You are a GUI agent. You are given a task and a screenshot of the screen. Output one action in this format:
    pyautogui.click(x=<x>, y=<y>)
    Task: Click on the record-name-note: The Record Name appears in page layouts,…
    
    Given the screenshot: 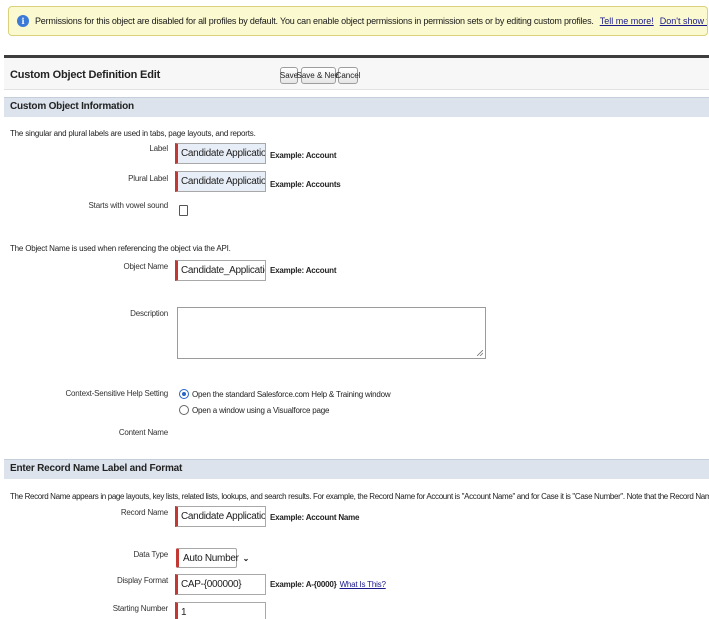 What is the action you would take?
    pyautogui.click(x=359, y=496)
    